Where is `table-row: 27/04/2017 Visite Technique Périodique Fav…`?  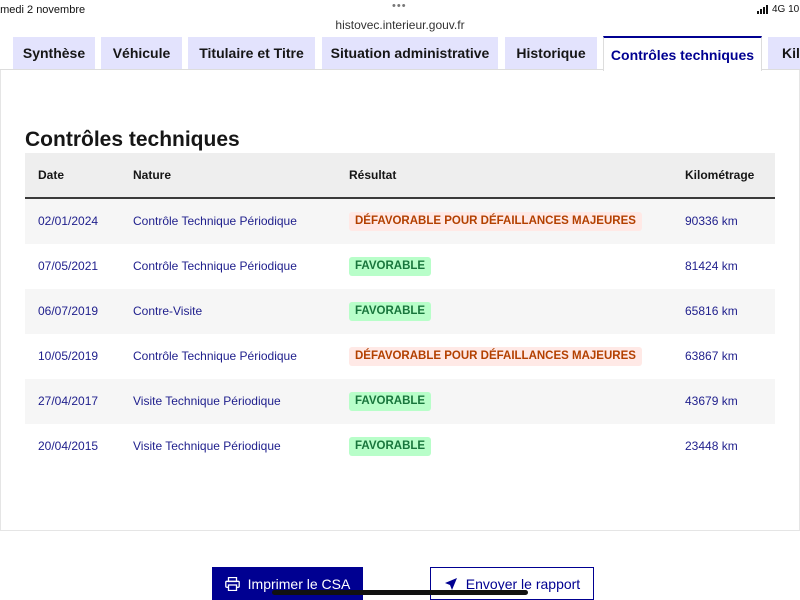 table-row: 27/04/2017 Visite Technique Périodique Fav… is located at coordinates (400, 401).